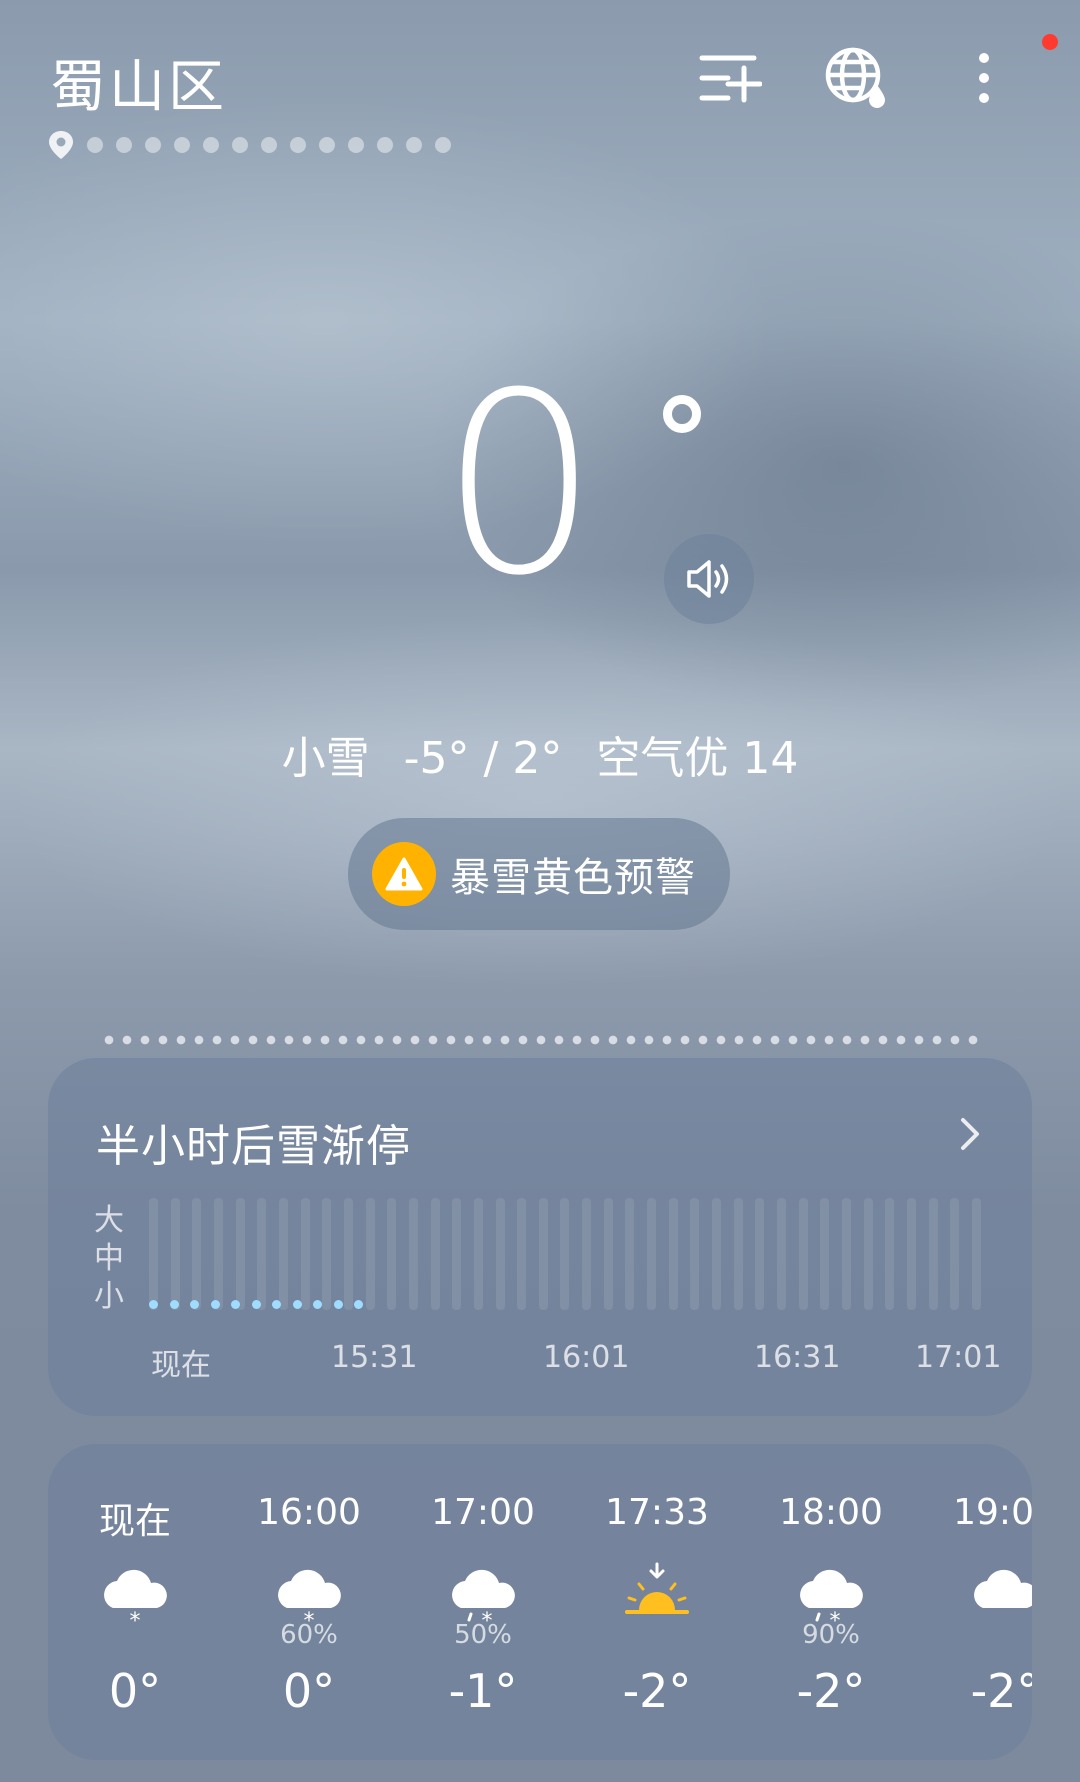  Describe the element at coordinates (134, 1521) in the screenshot. I see `hour-time: 现在` at that location.